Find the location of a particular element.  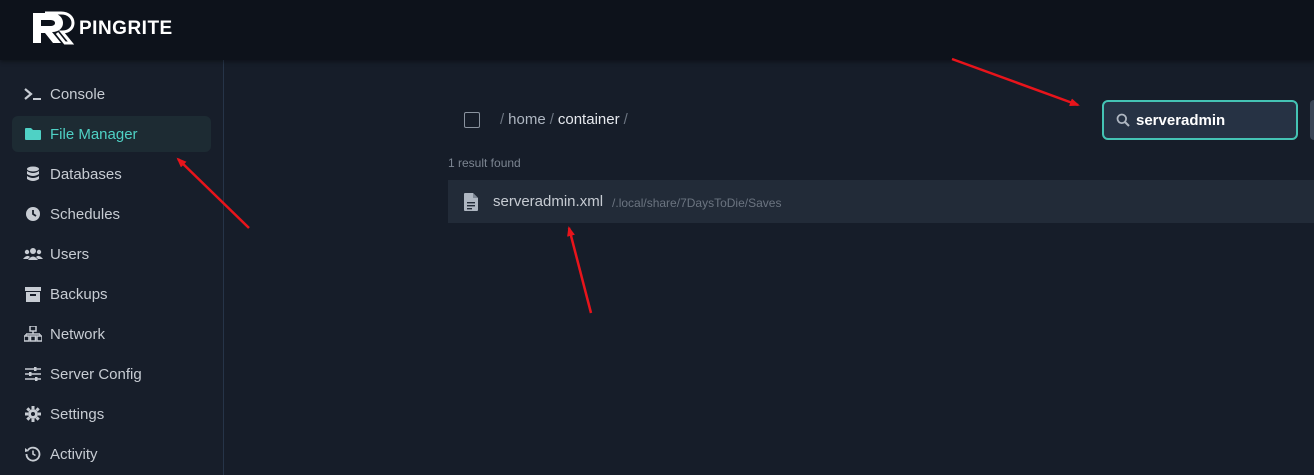

brand-logo: PINGRITE is located at coordinates (102, 28).